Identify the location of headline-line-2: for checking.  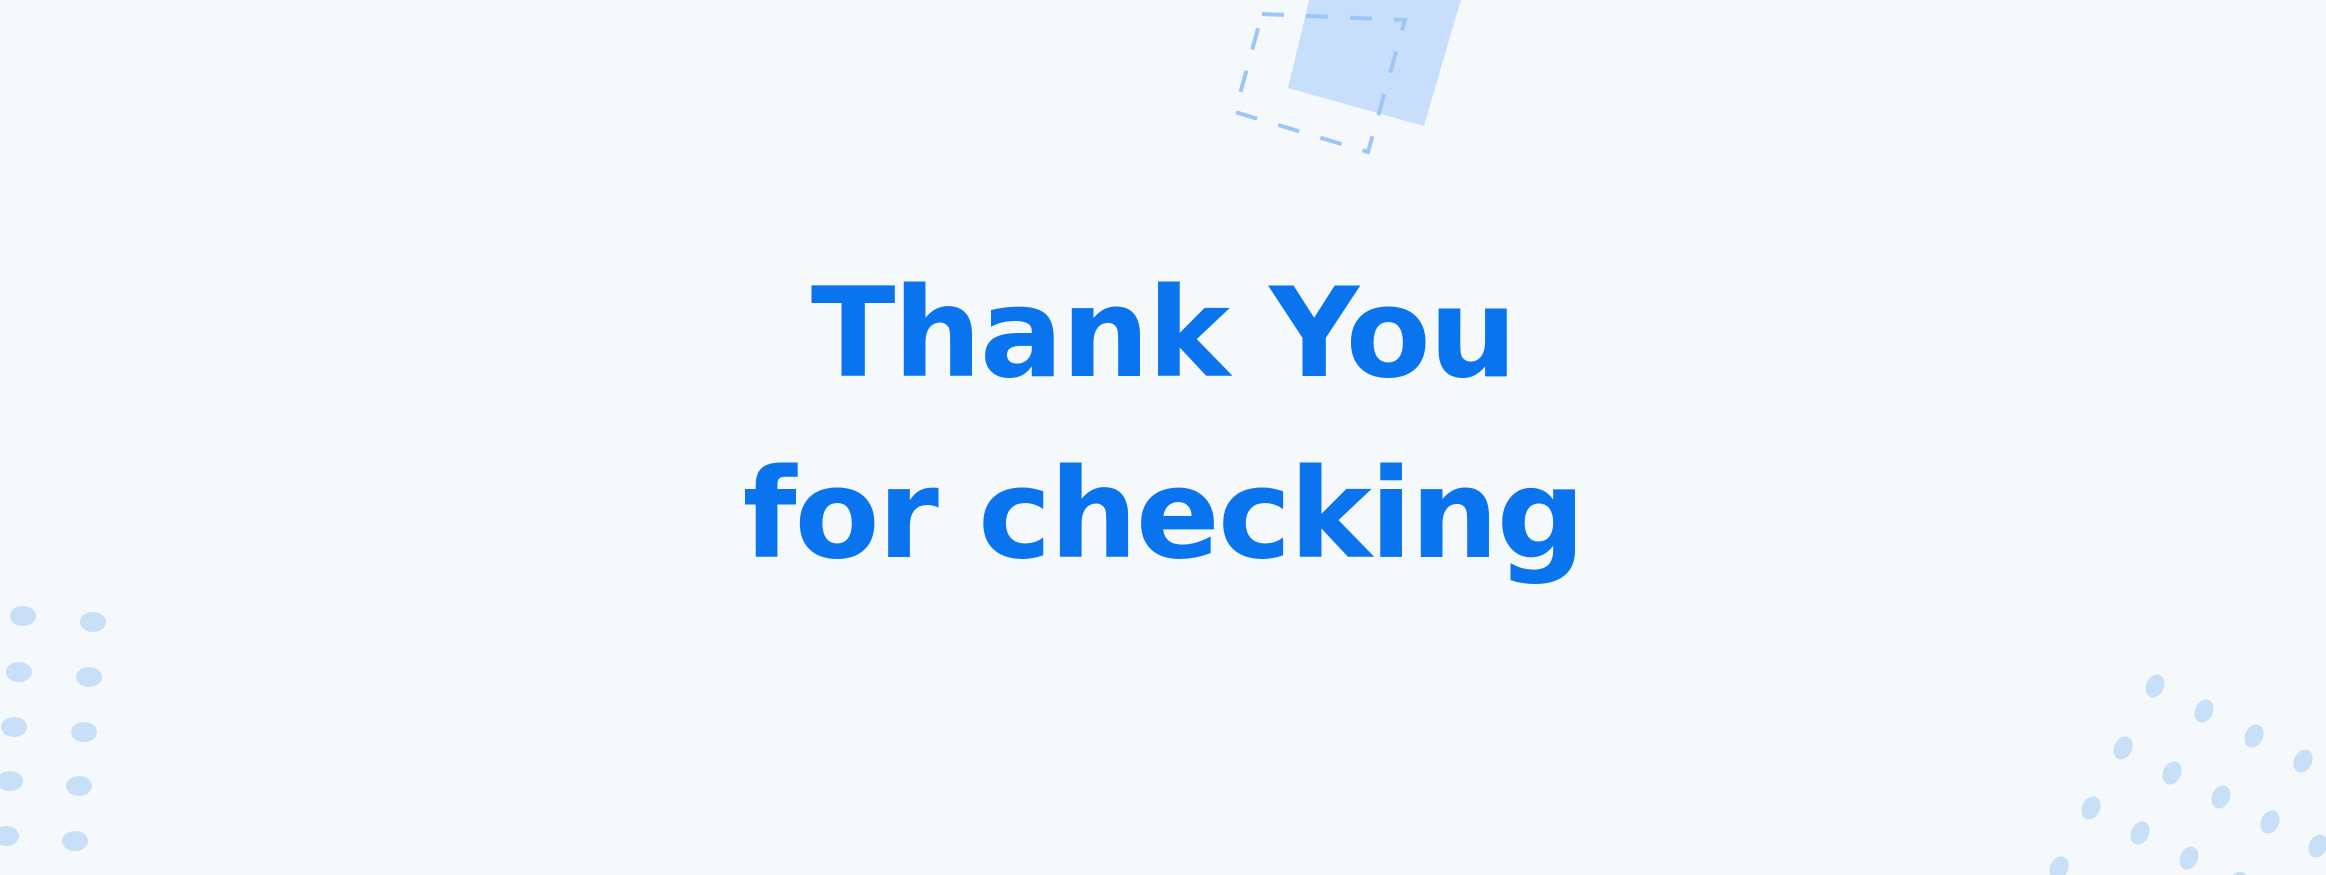
(1164, 515).